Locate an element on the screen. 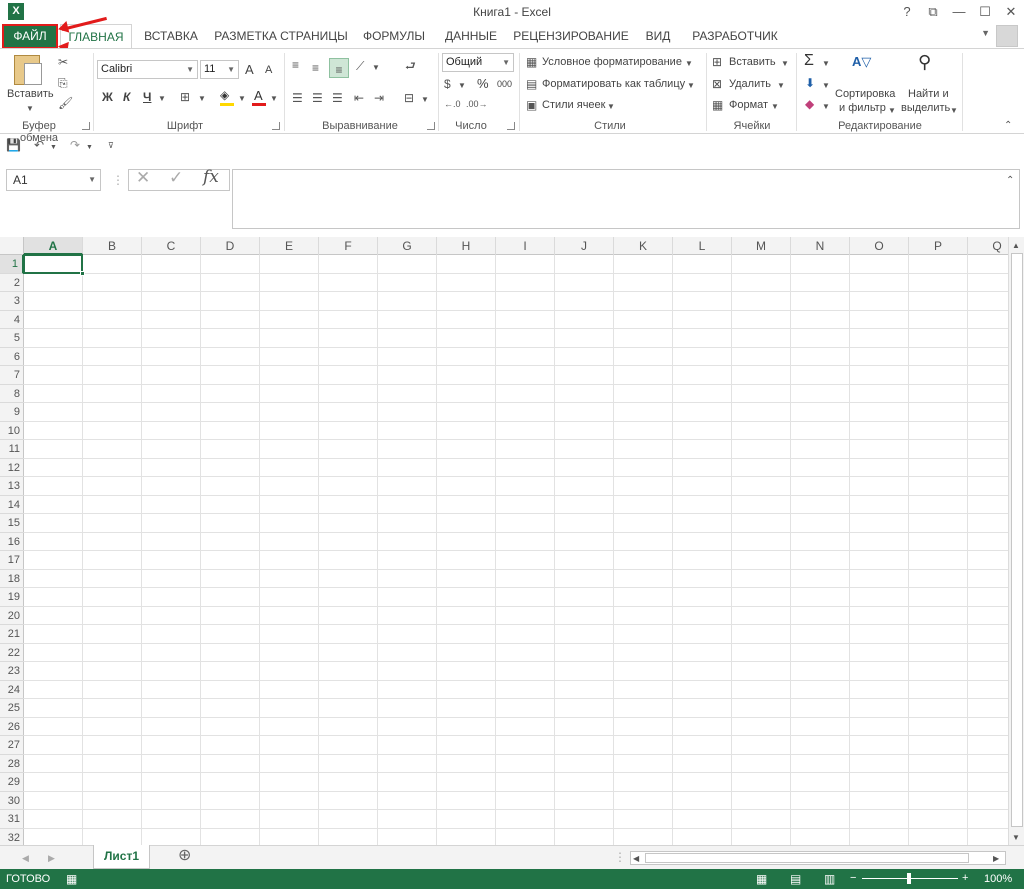 This screenshot has width=1024, height=889. insert-cells-button: Вставить is located at coordinates (752, 62).